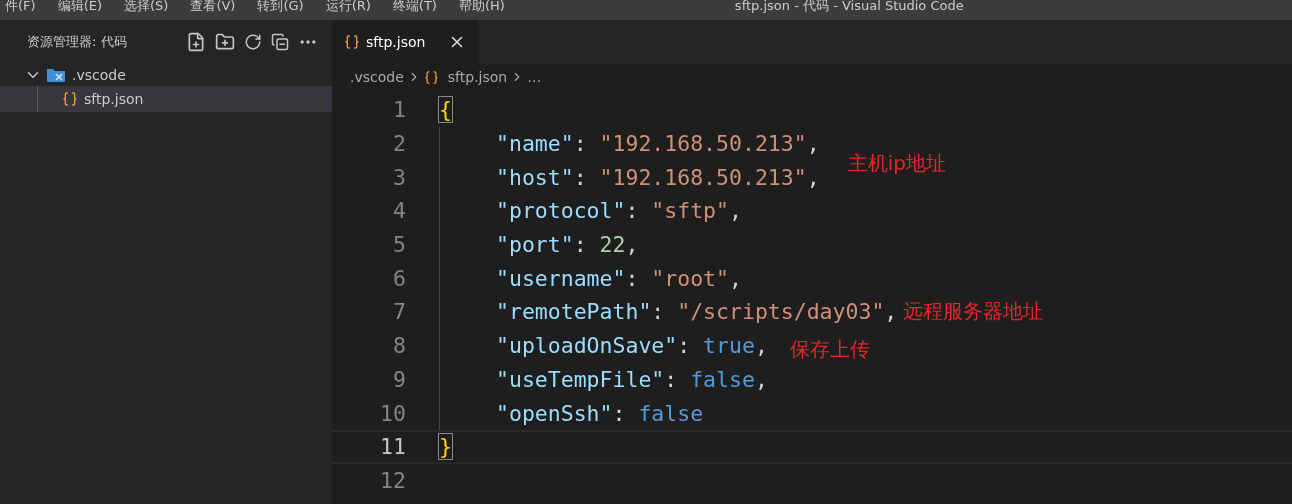 The height and width of the screenshot is (504, 1292). What do you see at coordinates (392, 480) in the screenshot?
I see `line-number: 12` at bounding box center [392, 480].